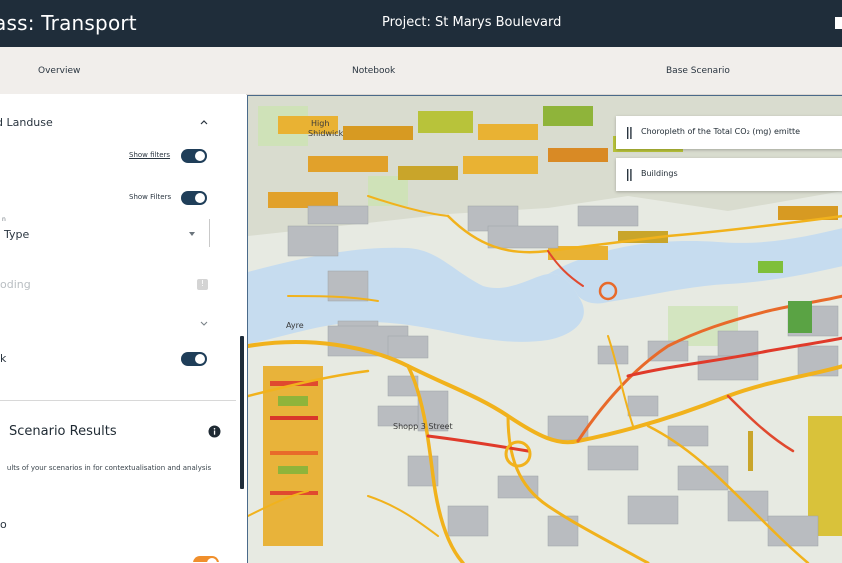 The image size is (842, 563). I want to click on section-divider, so click(118, 400).